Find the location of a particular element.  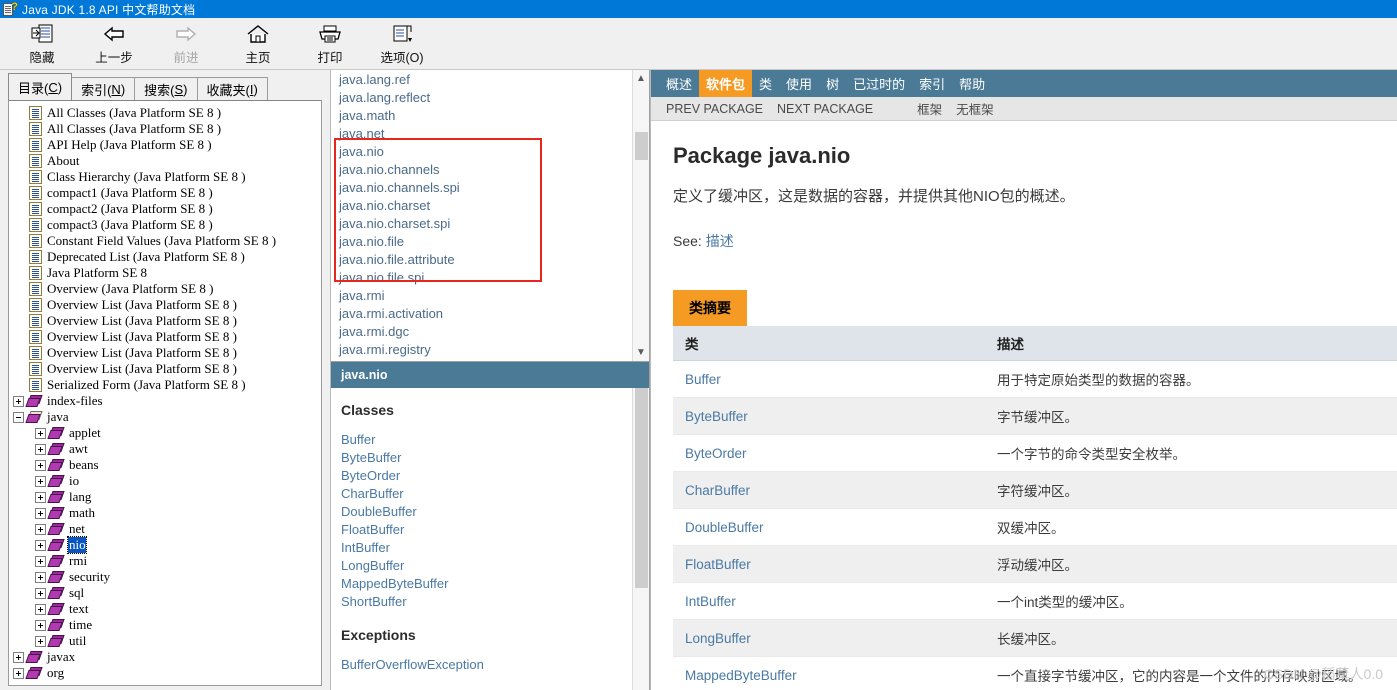

package-class-link: Buffer is located at coordinates (495, 440).